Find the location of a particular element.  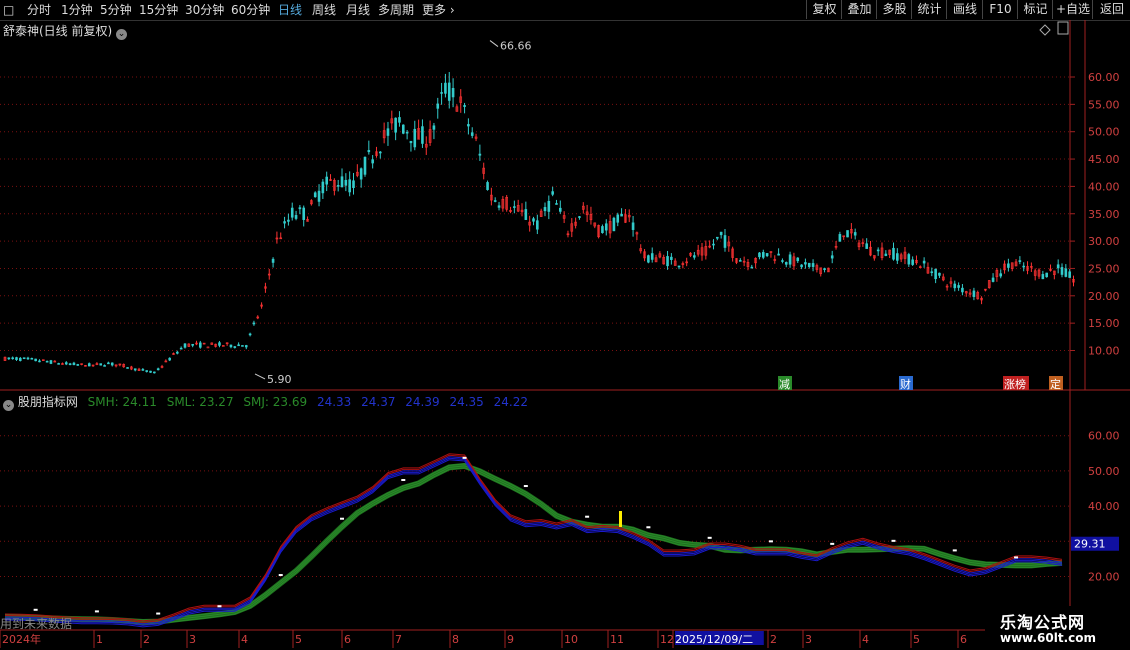

date-label: 2024年 is located at coordinates (21, 639).